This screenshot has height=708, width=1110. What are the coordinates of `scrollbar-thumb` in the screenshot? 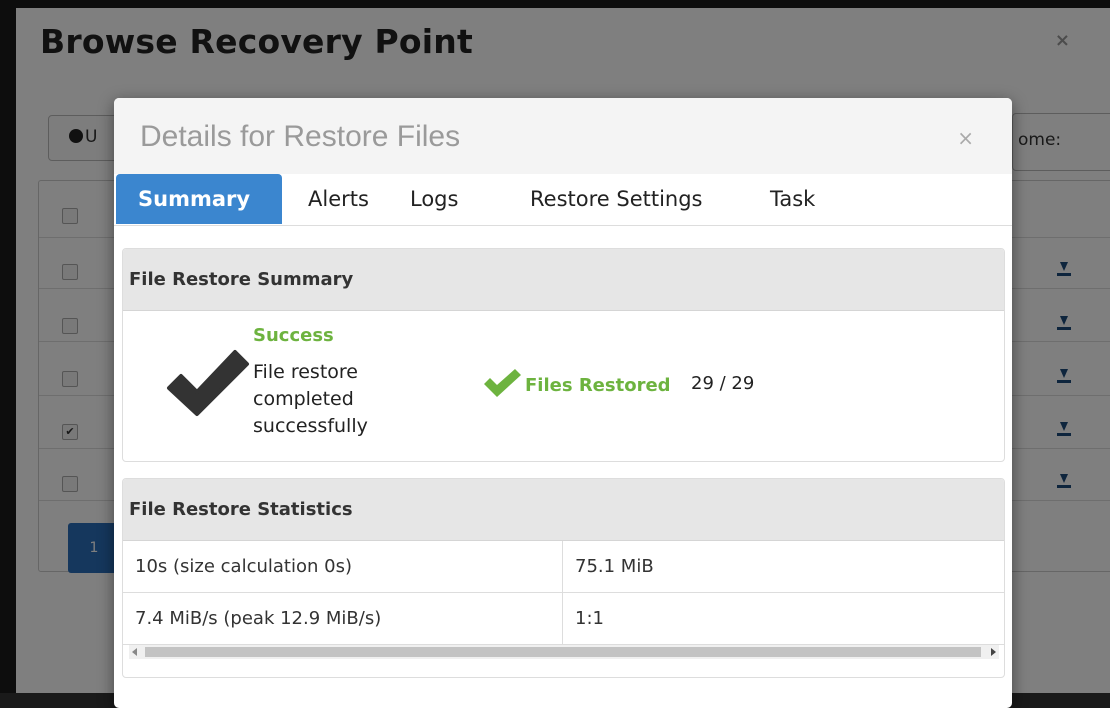 It's located at (563, 652).